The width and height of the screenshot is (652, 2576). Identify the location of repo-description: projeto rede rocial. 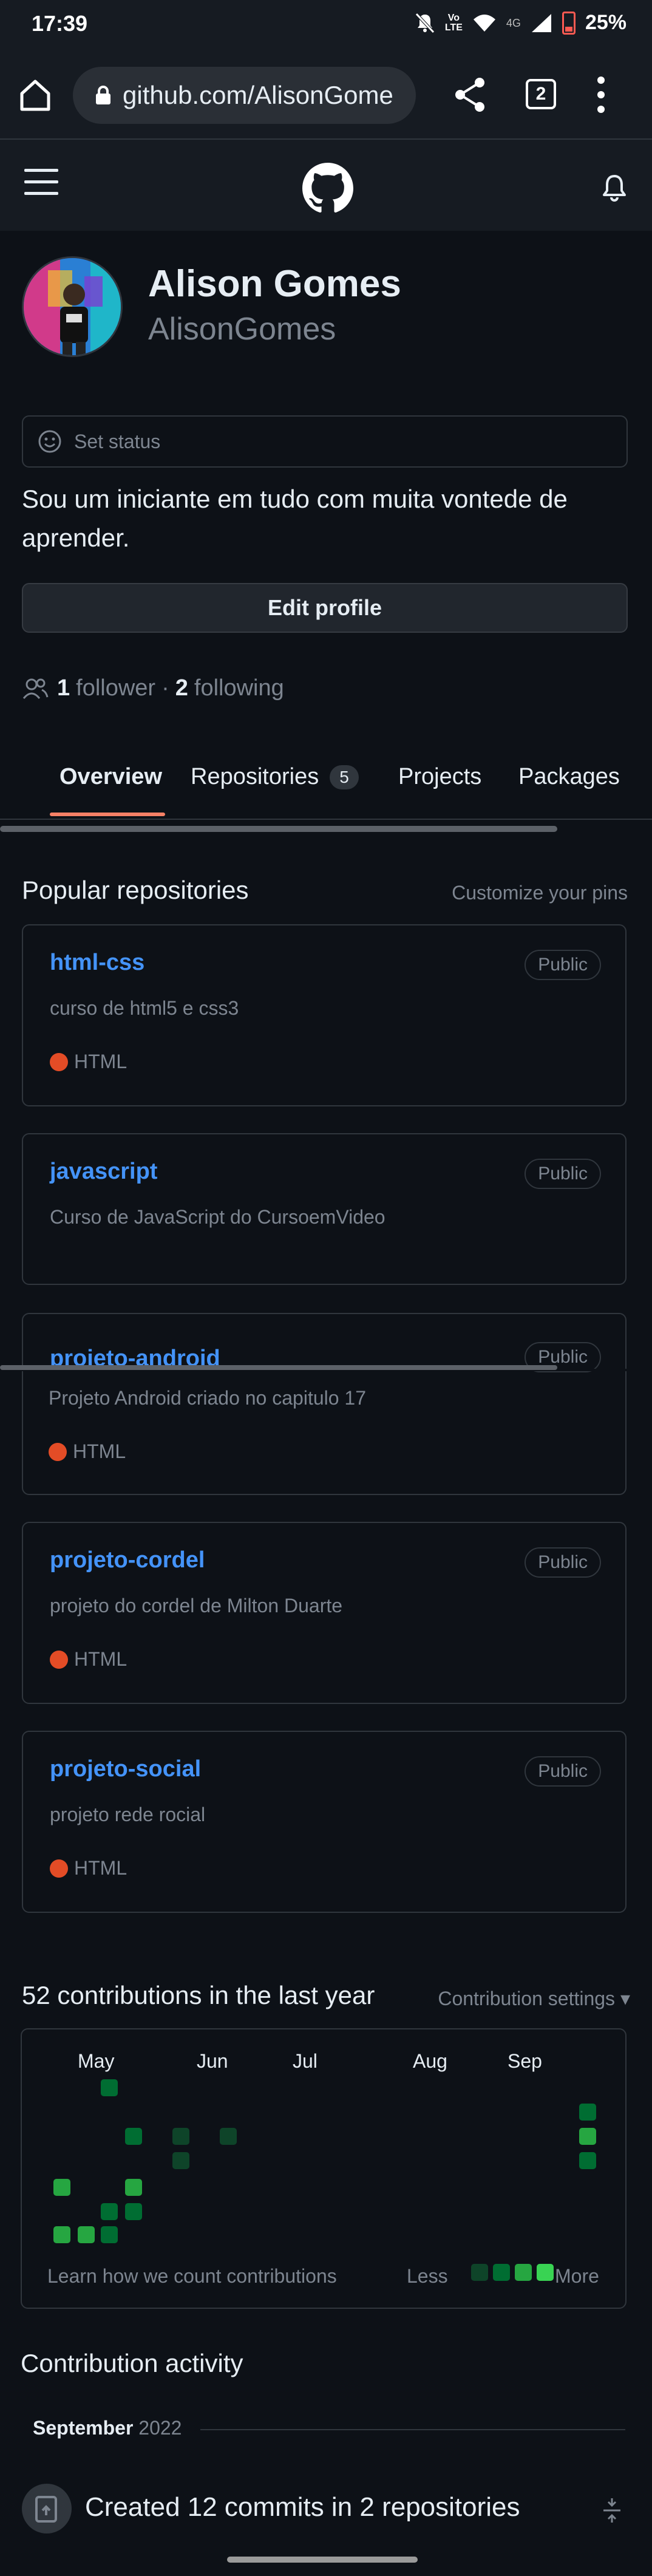
(128, 1814).